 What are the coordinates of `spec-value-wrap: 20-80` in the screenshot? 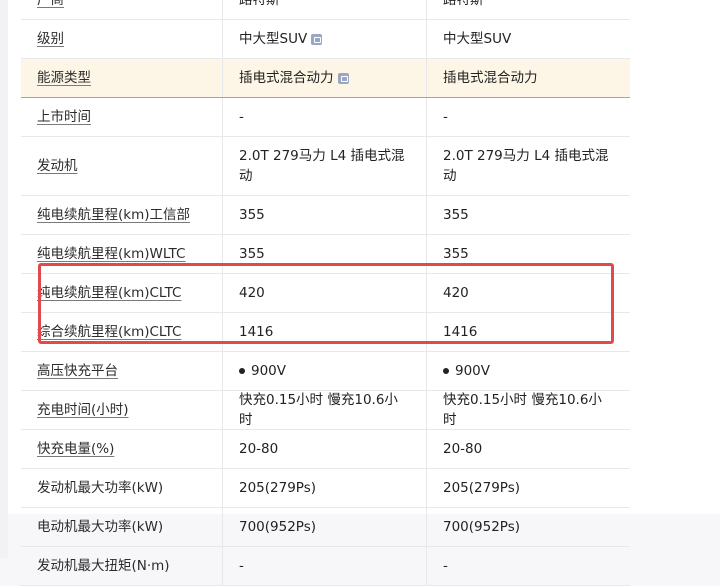 It's located at (462, 449).